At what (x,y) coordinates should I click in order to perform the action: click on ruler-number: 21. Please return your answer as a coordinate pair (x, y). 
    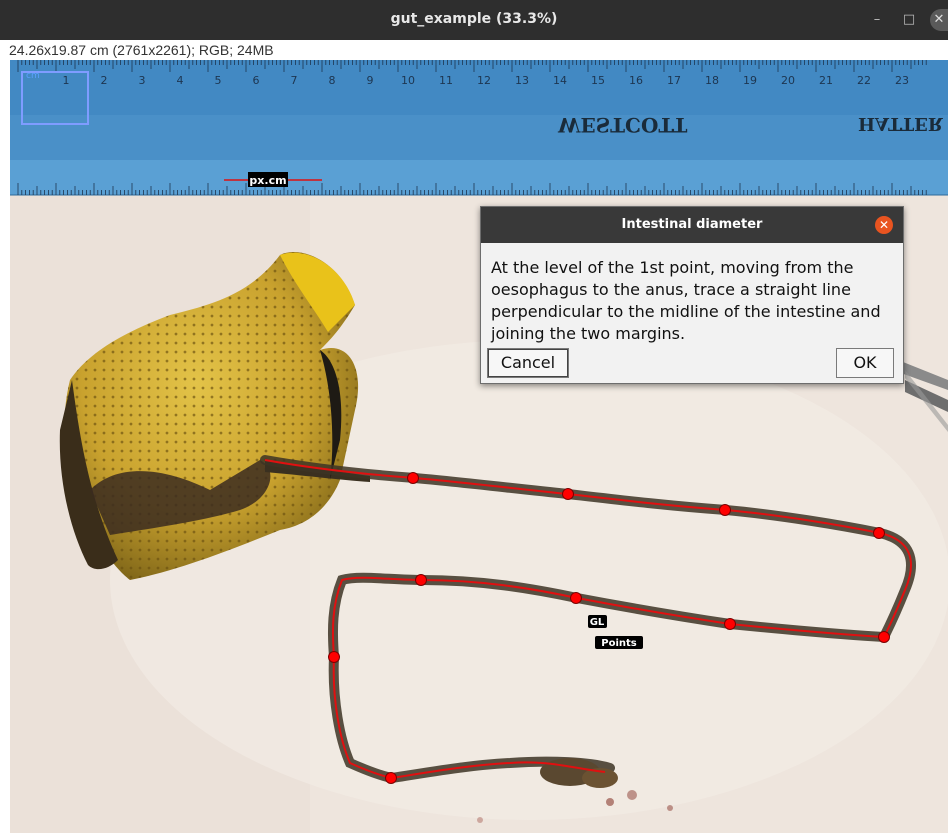
    Looking at the image, I should click on (826, 80).